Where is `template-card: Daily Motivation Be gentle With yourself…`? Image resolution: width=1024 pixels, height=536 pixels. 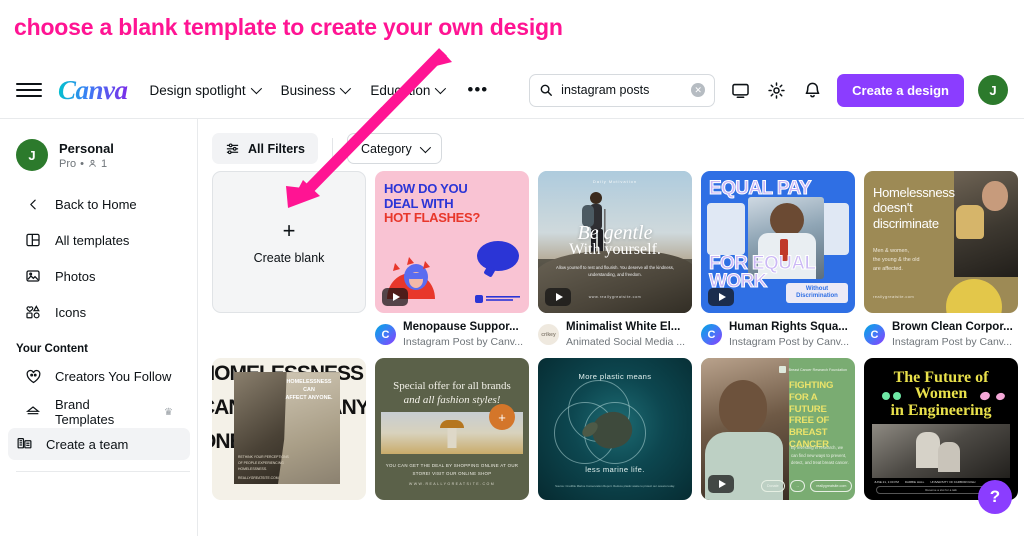
template-card: Daily Motivation Be gentle With yourself… is located at coordinates (615, 260).